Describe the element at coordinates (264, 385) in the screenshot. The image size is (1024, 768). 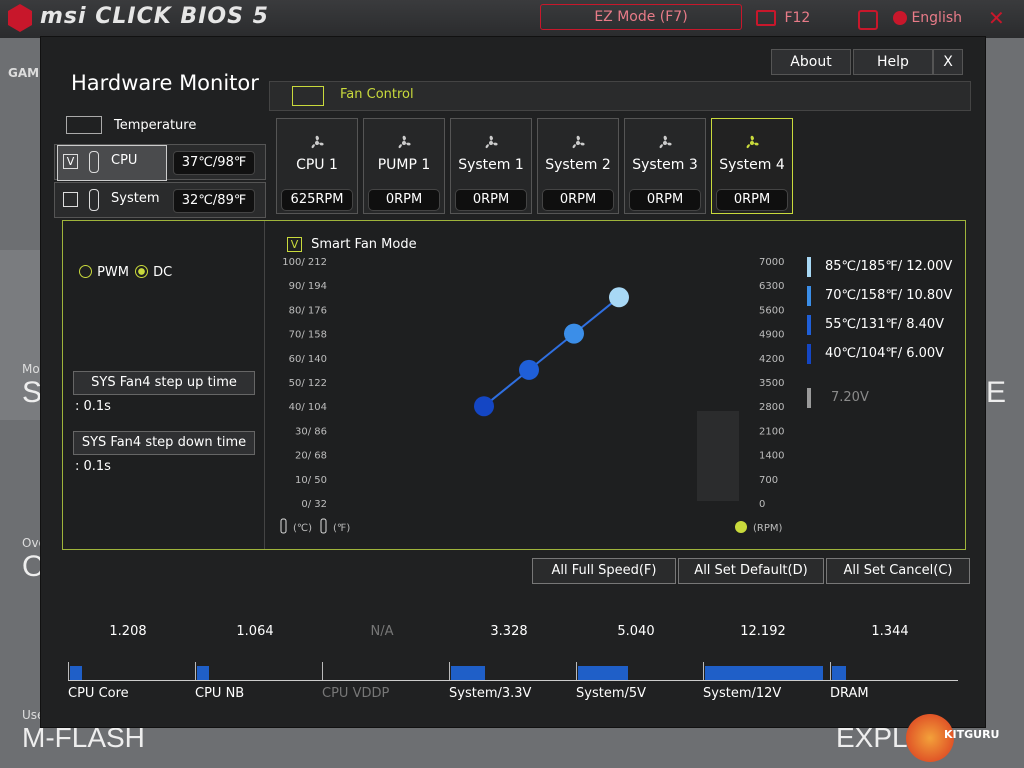
I see `divider` at that location.